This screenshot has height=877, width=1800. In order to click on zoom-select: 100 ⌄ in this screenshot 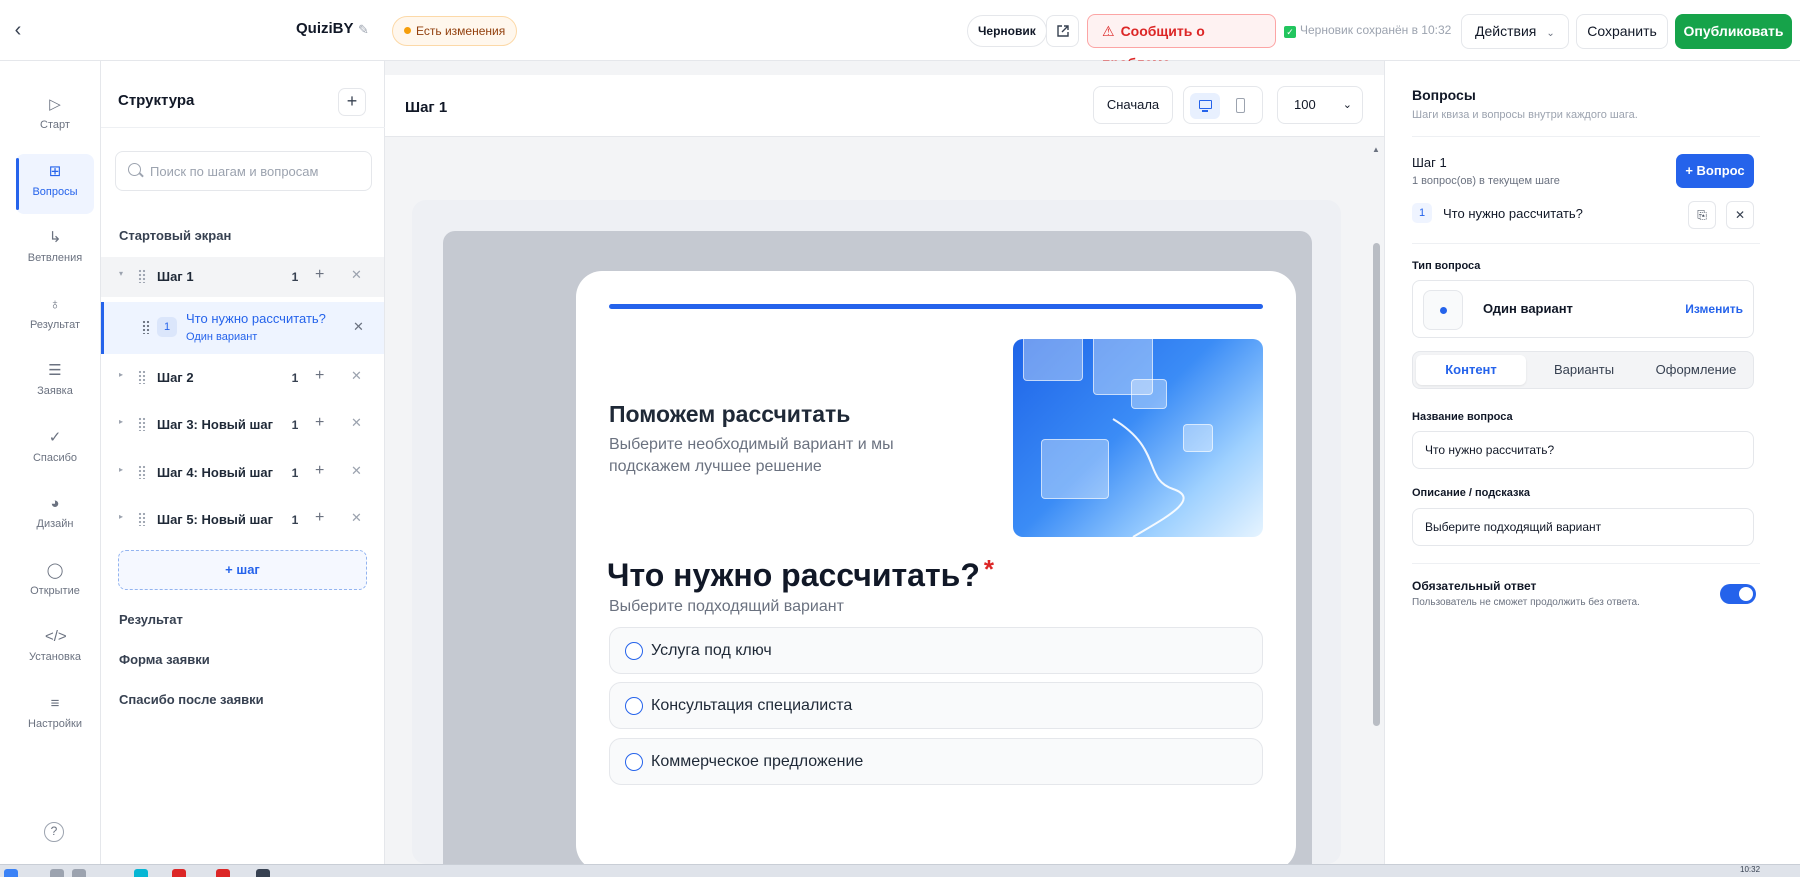, I will do `click(1320, 105)`.